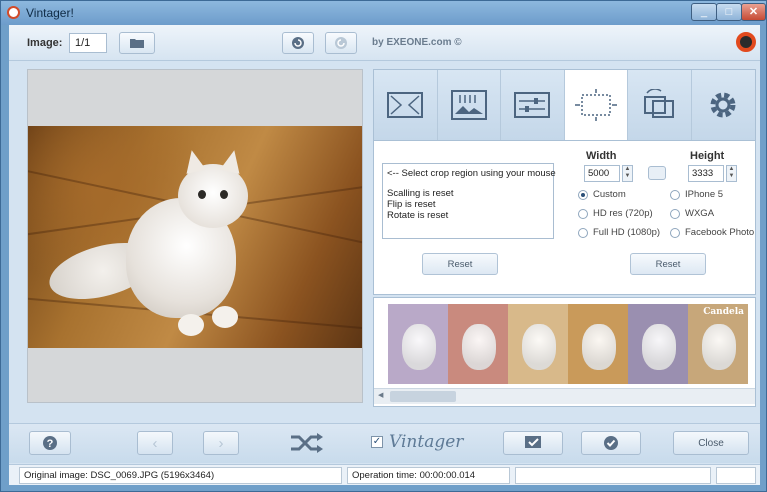 The image size is (767, 492). I want to click on help-button: ?, so click(50, 443).